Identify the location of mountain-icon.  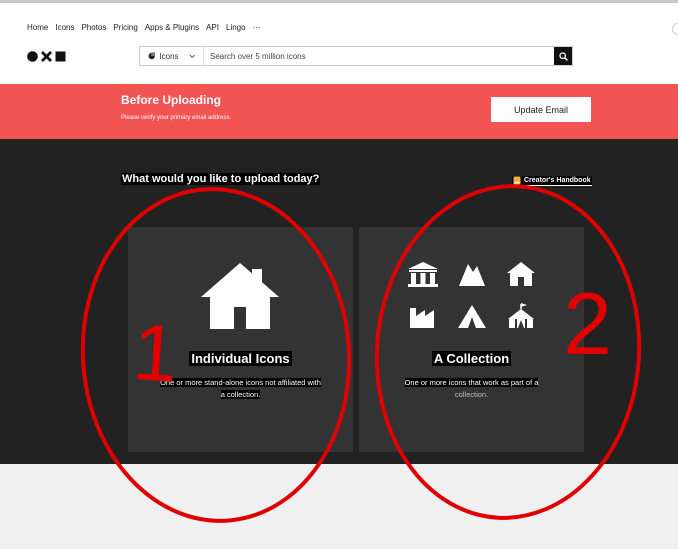
(472, 275).